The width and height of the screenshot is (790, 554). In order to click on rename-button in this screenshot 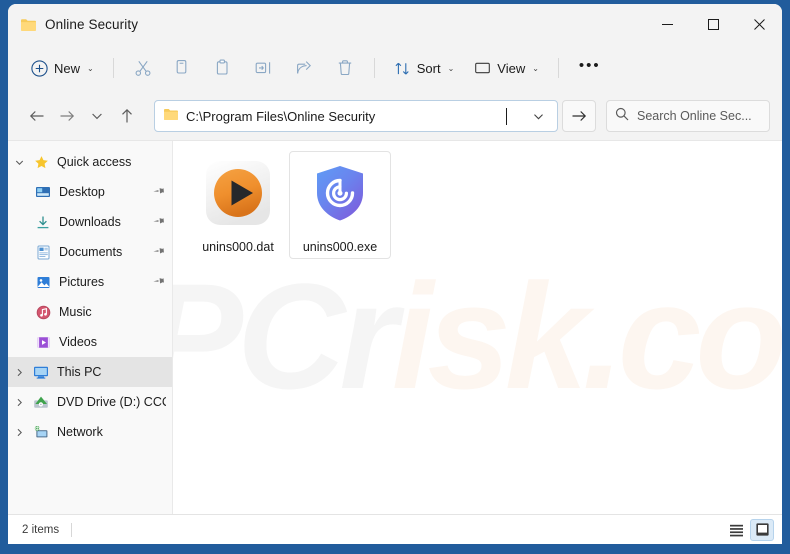, I will do `click(263, 68)`.